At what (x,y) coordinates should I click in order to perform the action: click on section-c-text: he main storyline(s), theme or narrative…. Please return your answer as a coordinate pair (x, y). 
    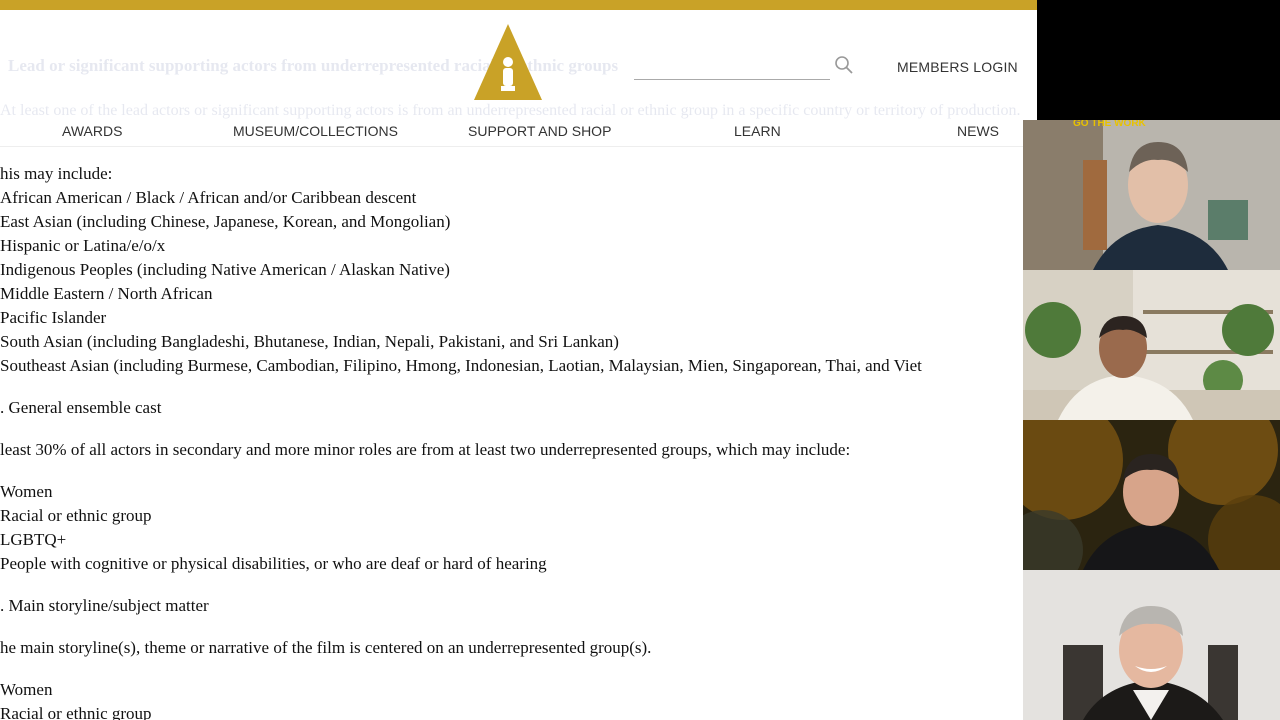
    Looking at the image, I should click on (326, 647).